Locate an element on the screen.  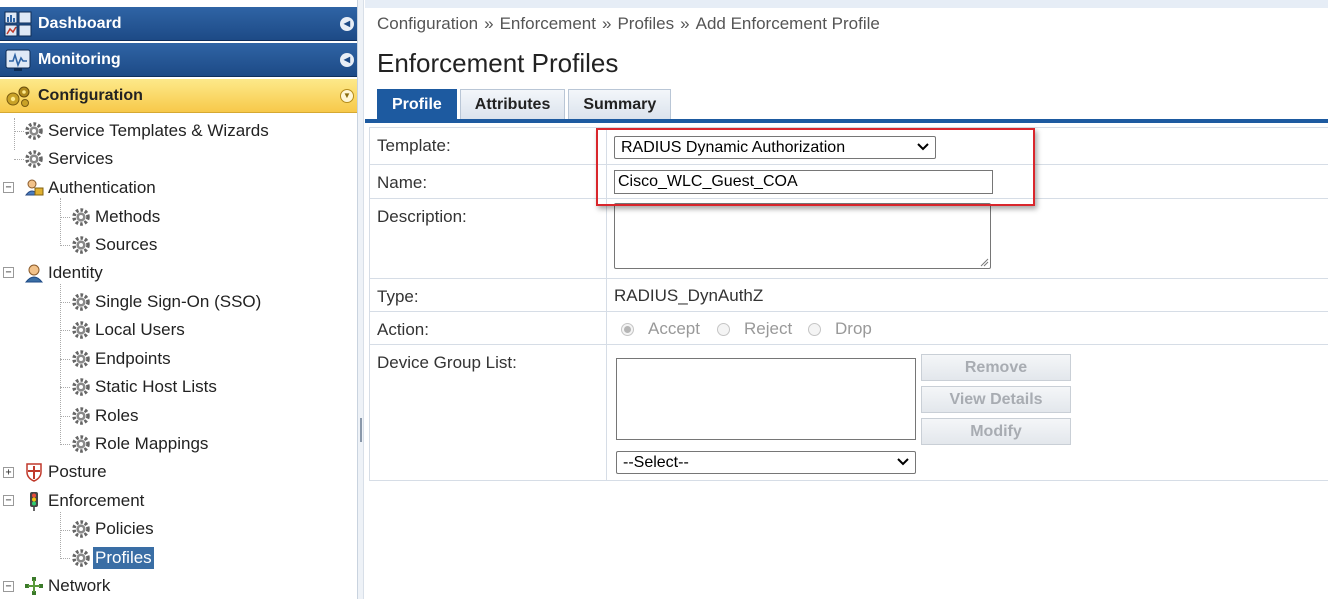
collapse-authentication-button: − is located at coordinates (8, 187).